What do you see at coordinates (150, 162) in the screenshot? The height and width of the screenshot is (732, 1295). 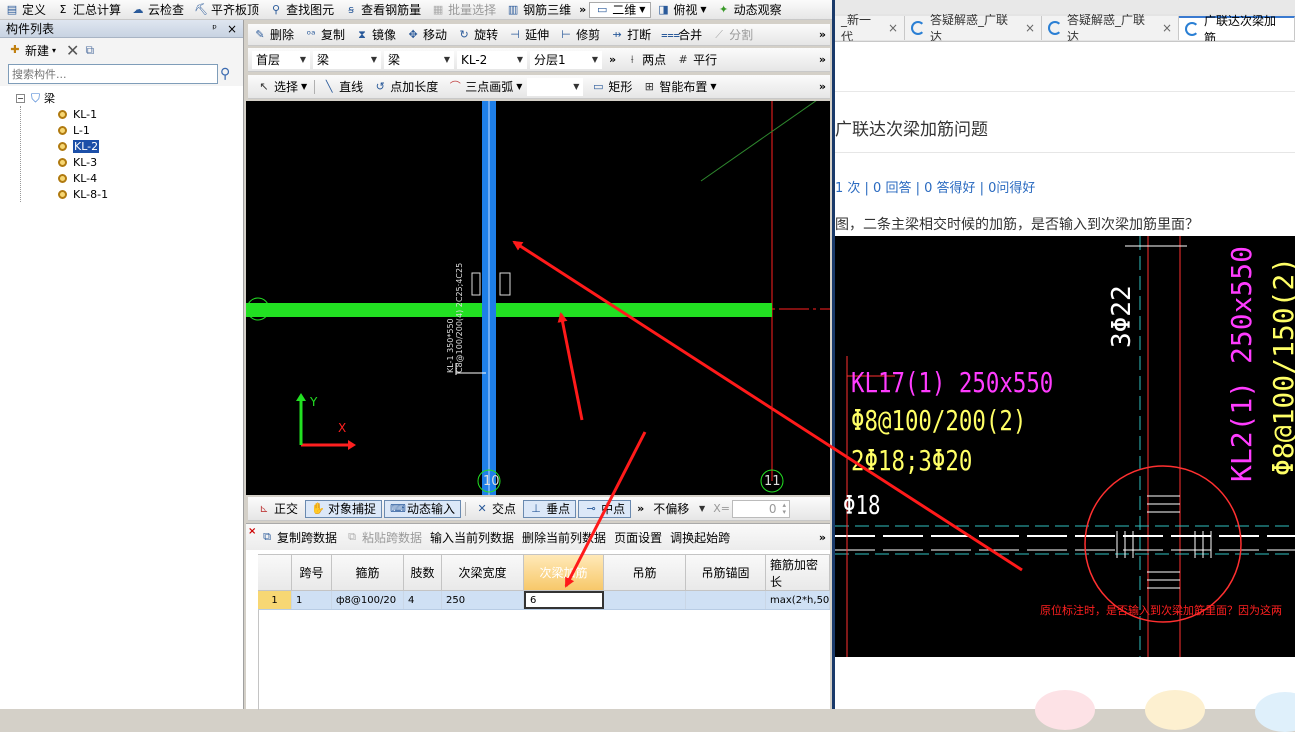 I see `tree-item-kl-3: KL-3` at bounding box center [150, 162].